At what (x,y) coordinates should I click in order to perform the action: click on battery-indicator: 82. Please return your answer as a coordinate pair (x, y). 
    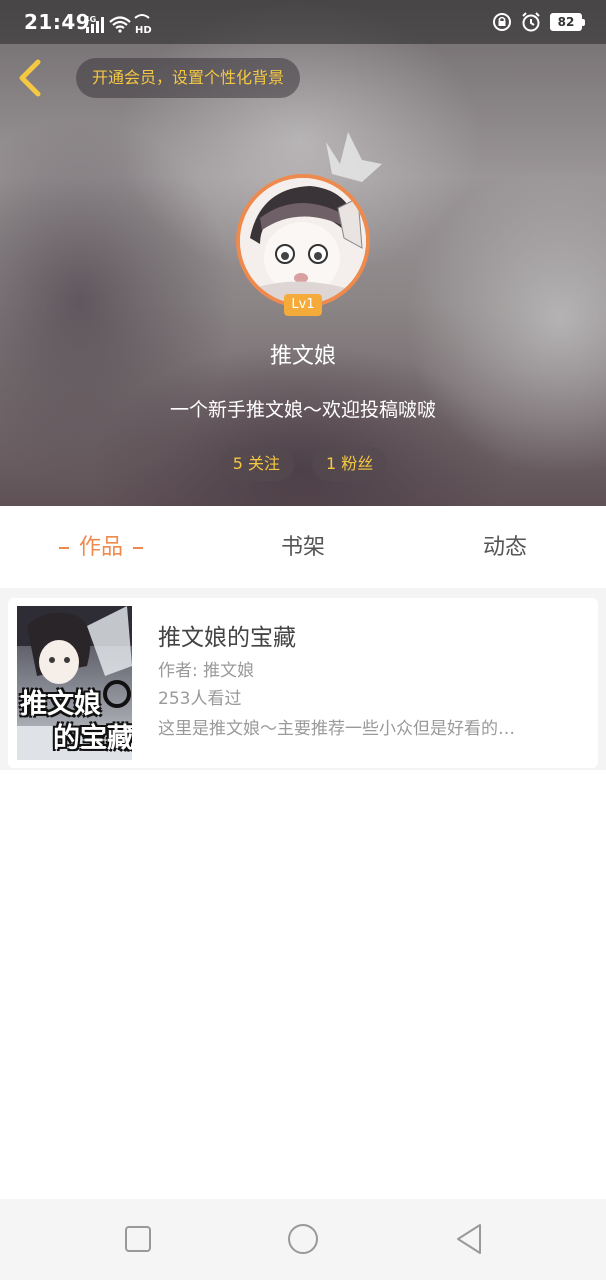
    Looking at the image, I should click on (567, 22).